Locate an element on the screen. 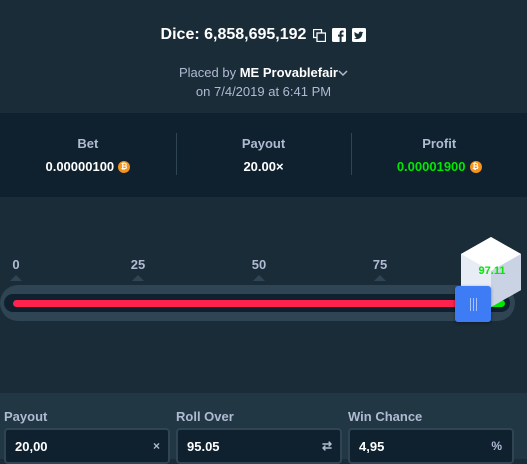 This screenshot has width=527, height=464. slider-tick-25: 25 is located at coordinates (138, 264).